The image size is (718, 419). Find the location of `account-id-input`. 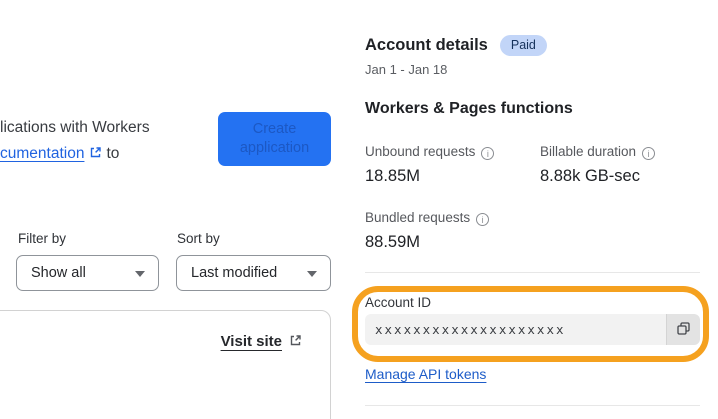

account-id-input is located at coordinates (515, 329).